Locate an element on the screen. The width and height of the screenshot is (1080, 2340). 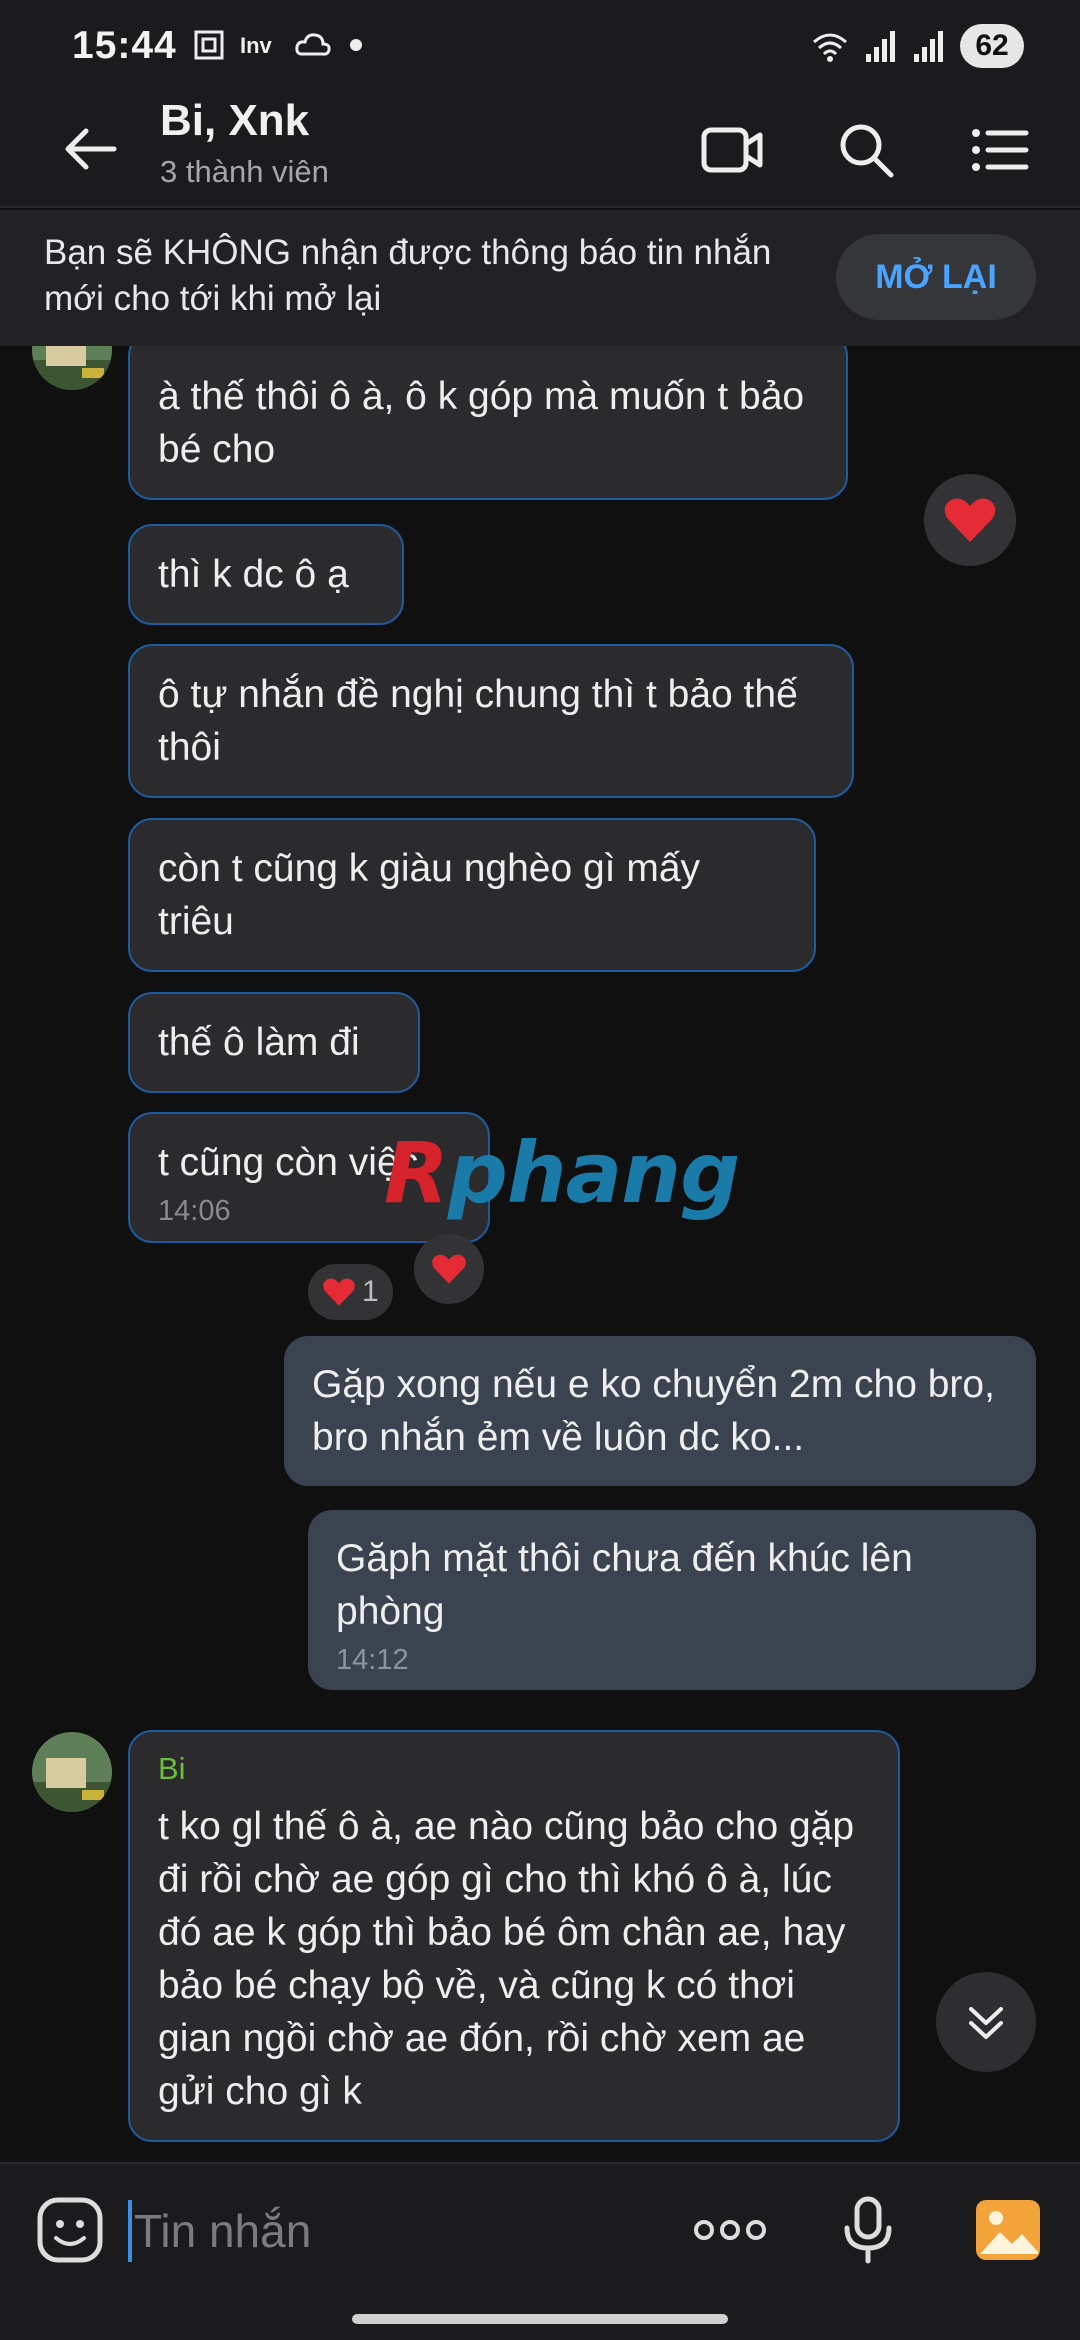
message-bubble: thế ô làm đi is located at coordinates (274, 1042).